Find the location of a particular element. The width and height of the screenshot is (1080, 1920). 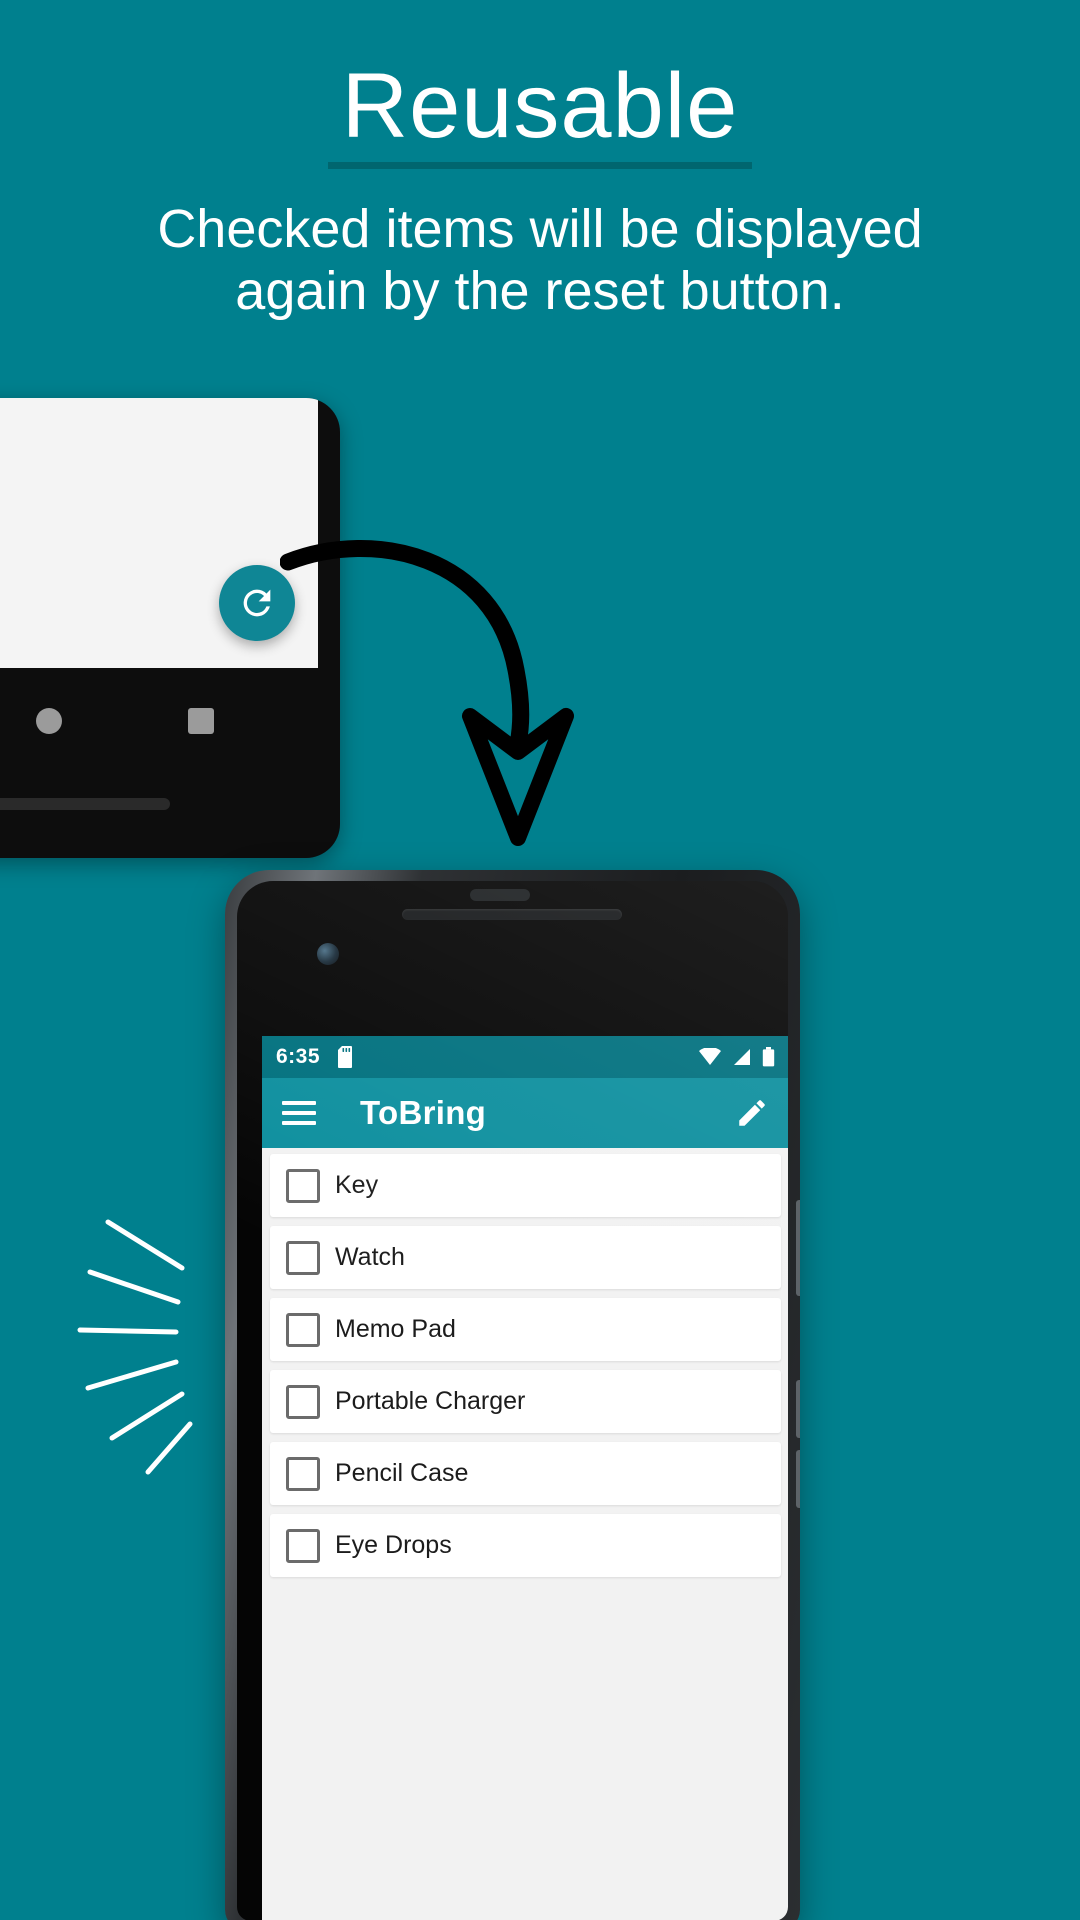

status-bar: 6:35 is located at coordinates (525, 1057).